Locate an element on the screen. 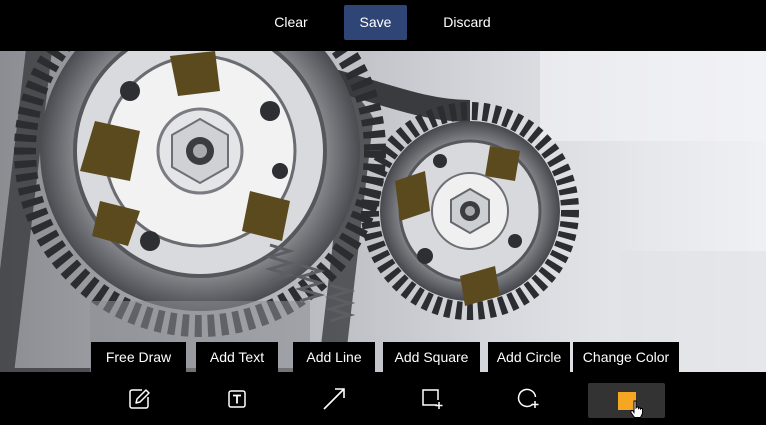 The image size is (766, 425). square-add-icon is located at coordinates (432, 399).